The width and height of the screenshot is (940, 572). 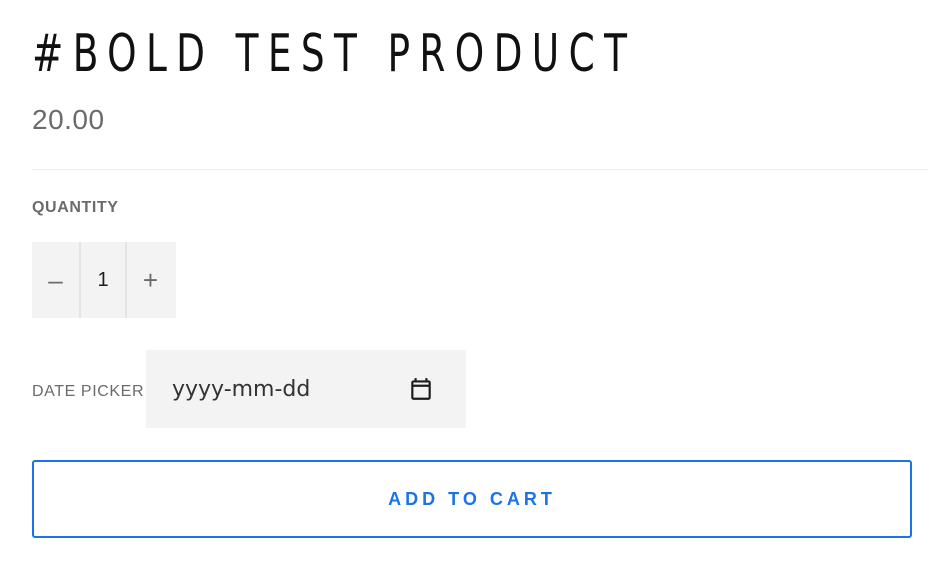 What do you see at coordinates (421, 389) in the screenshot?
I see `calendar-icon` at bounding box center [421, 389].